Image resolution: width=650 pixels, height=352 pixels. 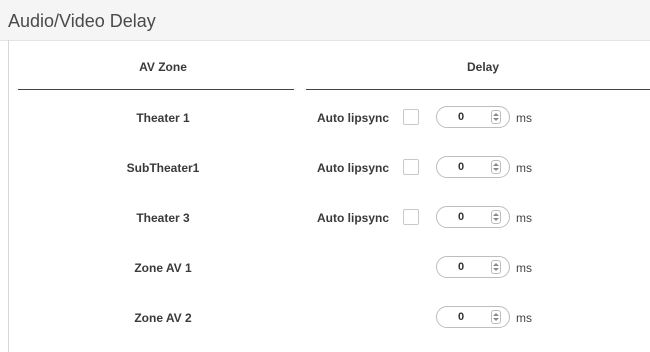 I want to click on column-header-av-zone: AV Zone, so click(x=163, y=67).